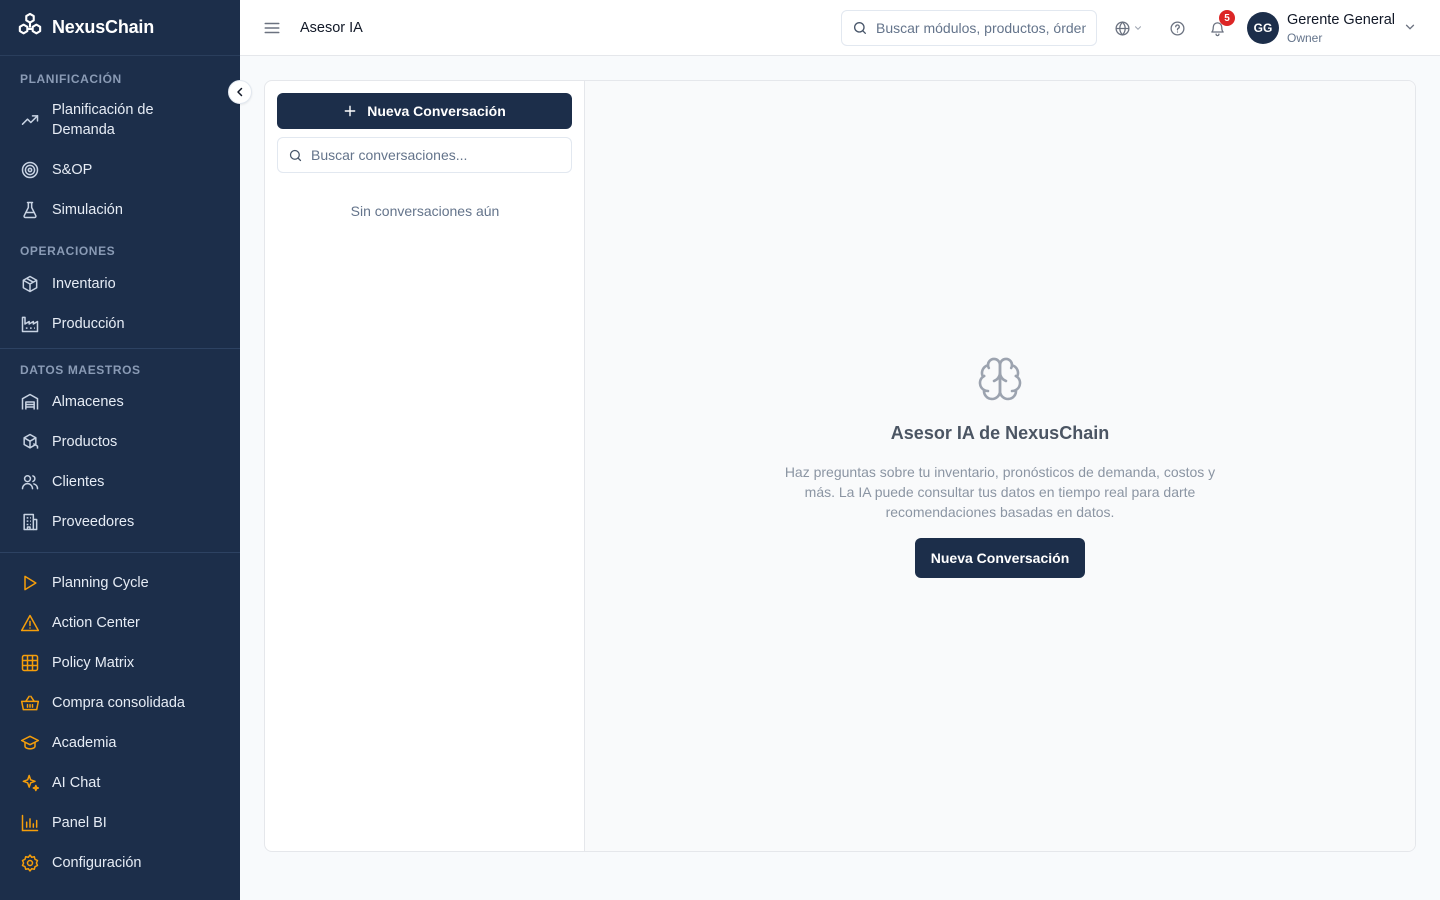 The width and height of the screenshot is (1440, 900). I want to click on plus-icon, so click(350, 111).